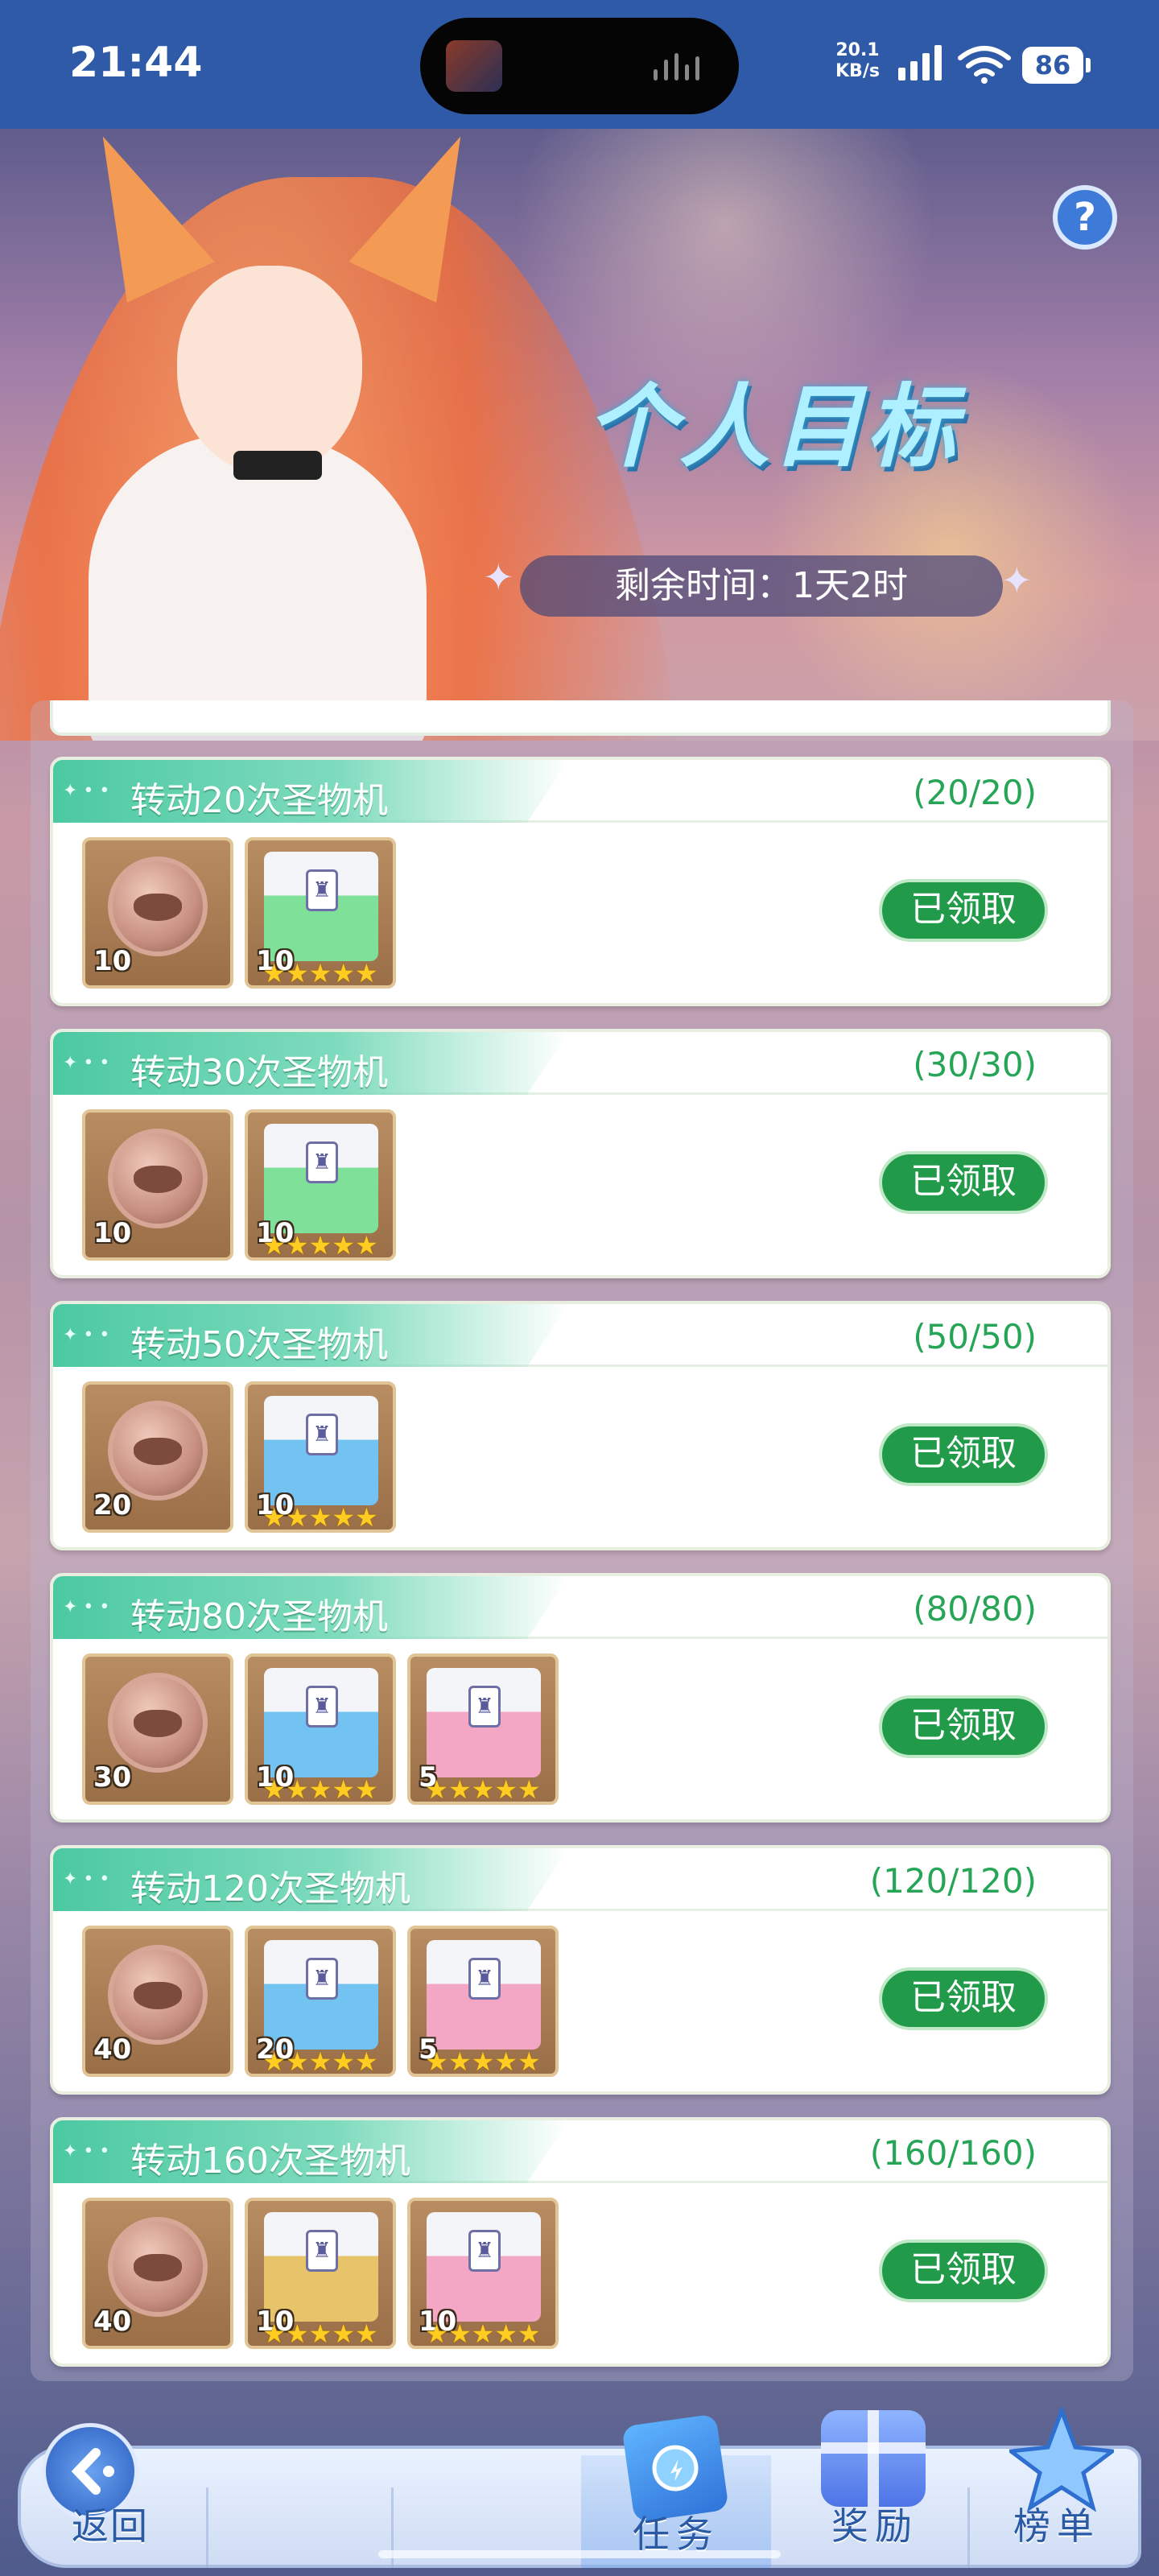 This screenshot has height=2576, width=1159. Describe the element at coordinates (112, 1777) in the screenshot. I see `reward-count: 30` at that location.